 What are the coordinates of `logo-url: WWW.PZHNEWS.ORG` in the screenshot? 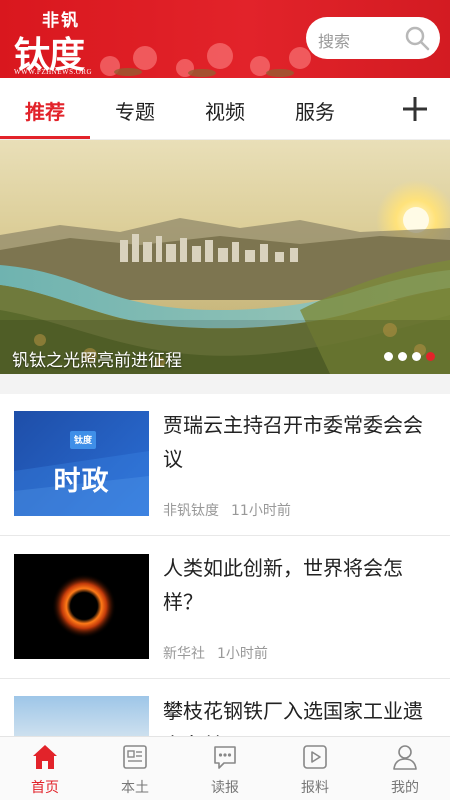 It's located at (53, 72).